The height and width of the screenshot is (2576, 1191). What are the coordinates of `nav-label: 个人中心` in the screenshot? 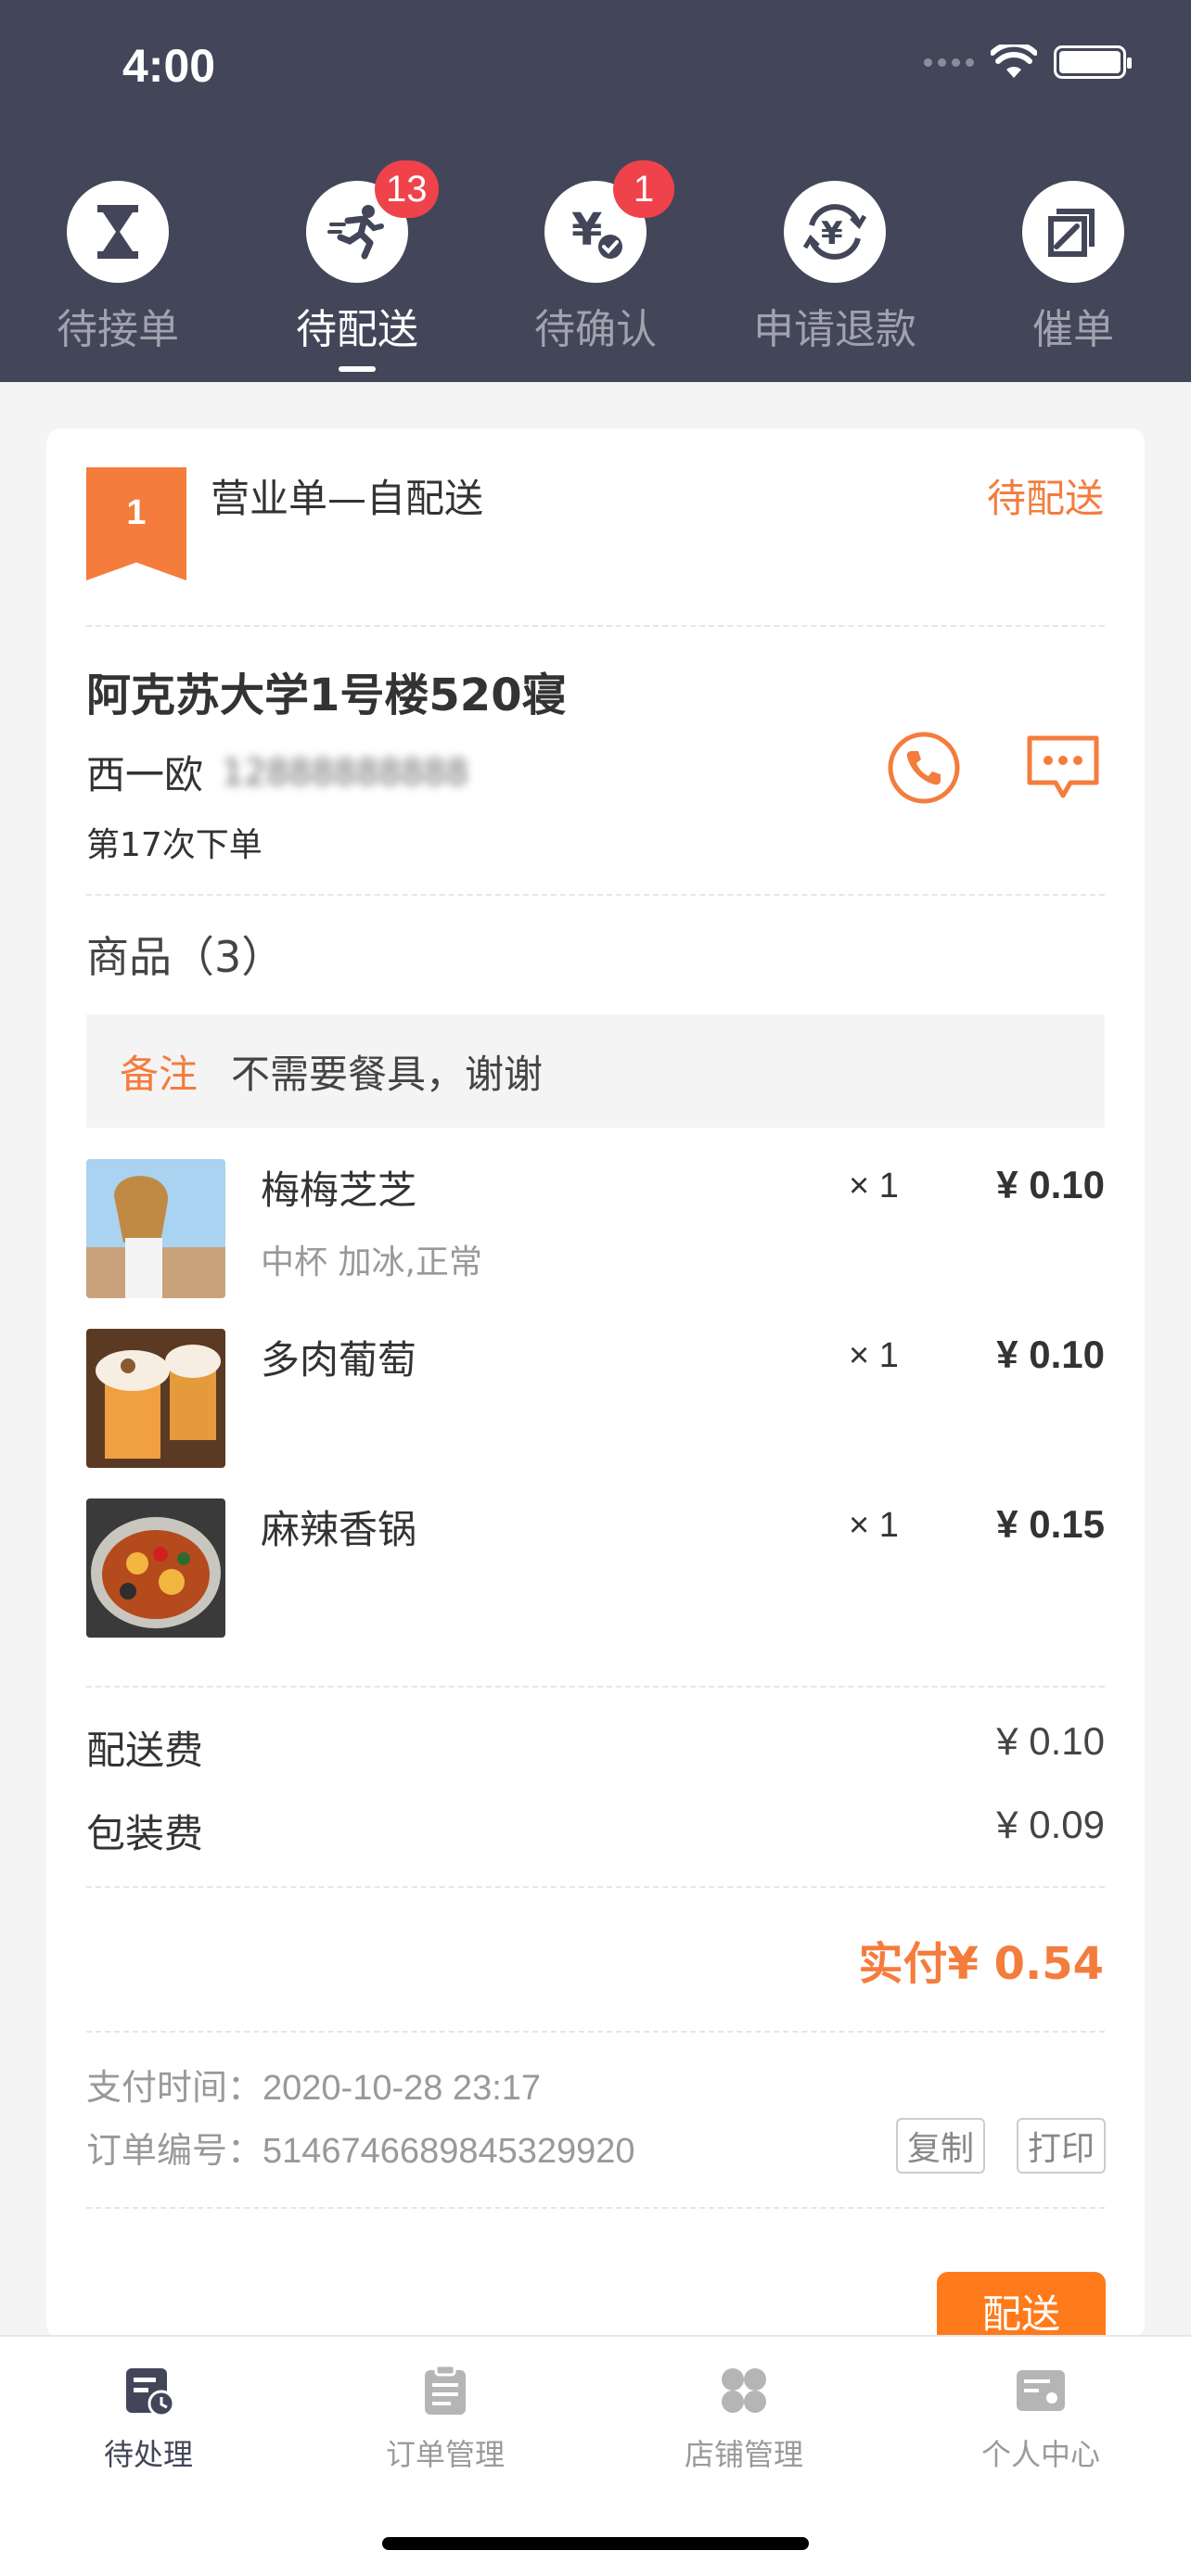 It's located at (1040, 2454).